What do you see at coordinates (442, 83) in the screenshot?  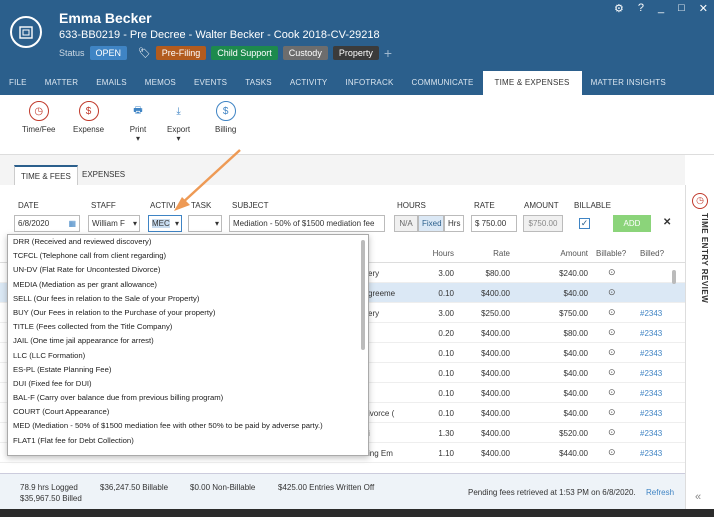 I see `tab-communicate: COMMUNICATE` at bounding box center [442, 83].